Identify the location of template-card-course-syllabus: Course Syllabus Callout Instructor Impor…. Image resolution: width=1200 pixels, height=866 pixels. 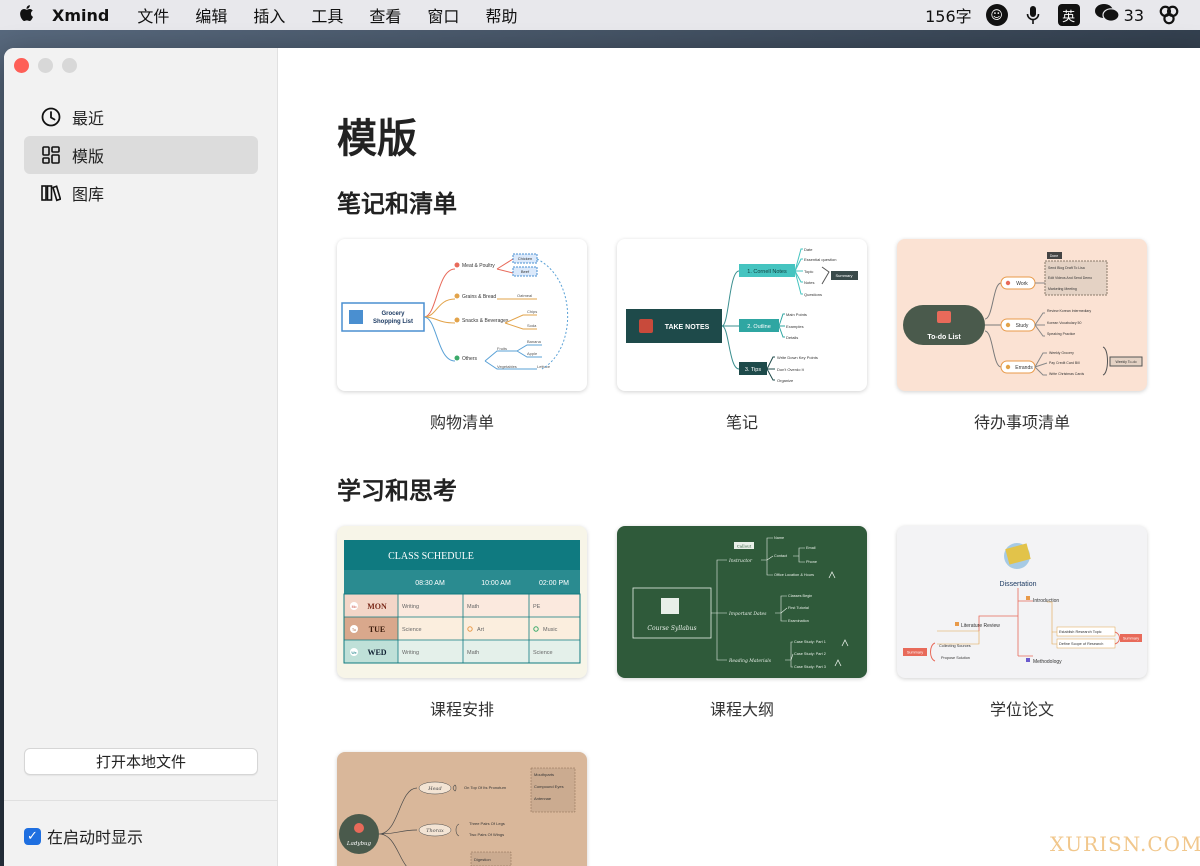
(742, 623).